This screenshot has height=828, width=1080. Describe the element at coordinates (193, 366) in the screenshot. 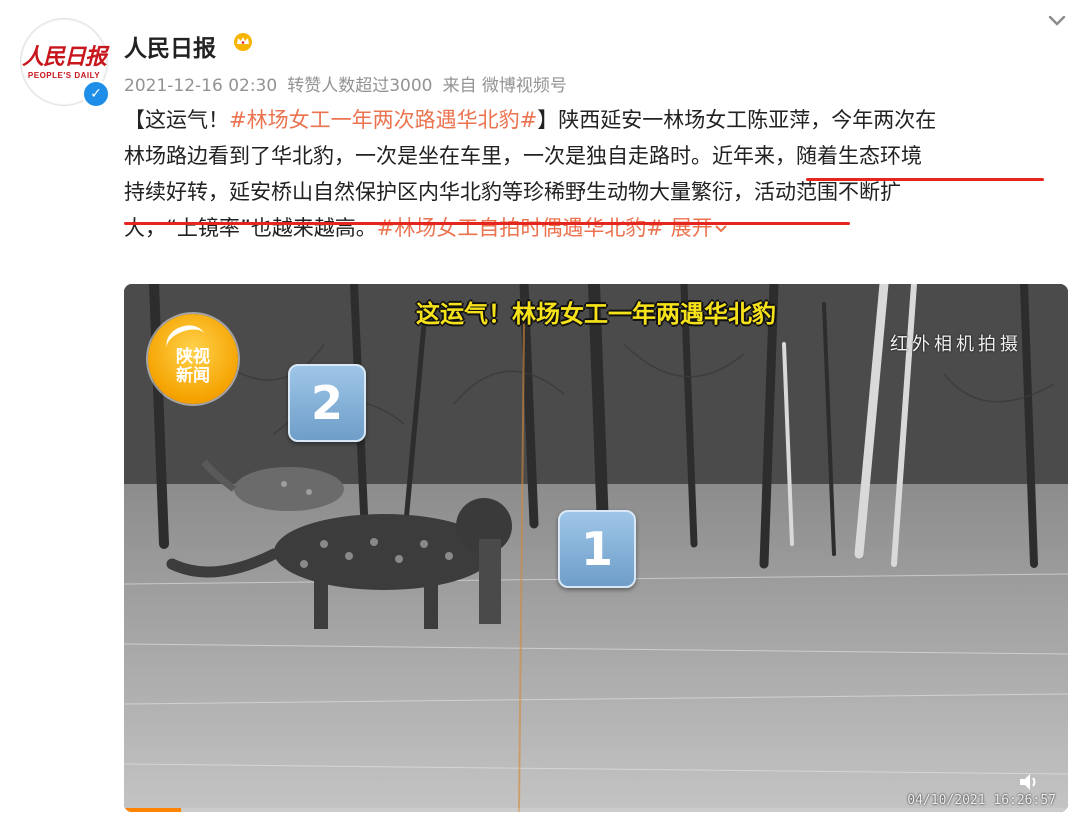

I see `news-logo-text: 陕视 新闻` at that location.